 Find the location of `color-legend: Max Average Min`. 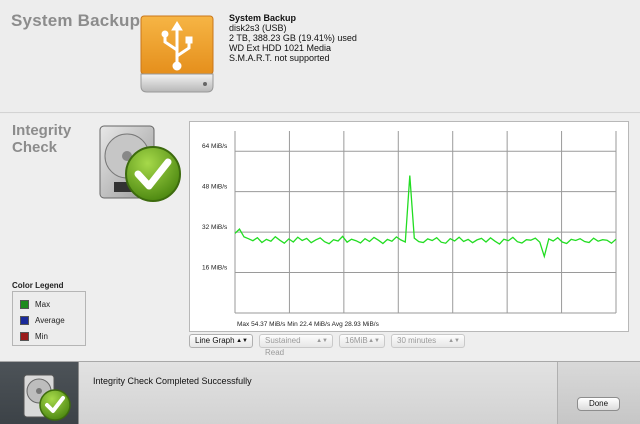

color-legend: Max Average Min is located at coordinates (49, 318).